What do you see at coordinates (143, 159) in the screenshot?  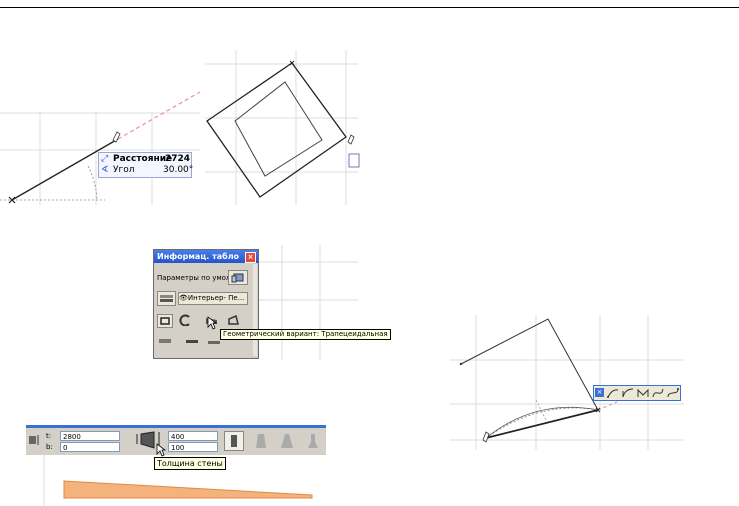 I see `distance-label: Расстояние` at bounding box center [143, 159].